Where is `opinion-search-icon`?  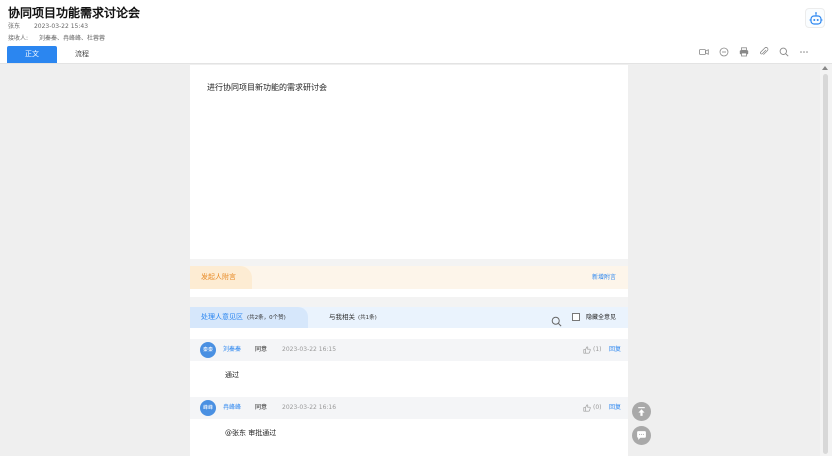 opinion-search-icon is located at coordinates (556, 319).